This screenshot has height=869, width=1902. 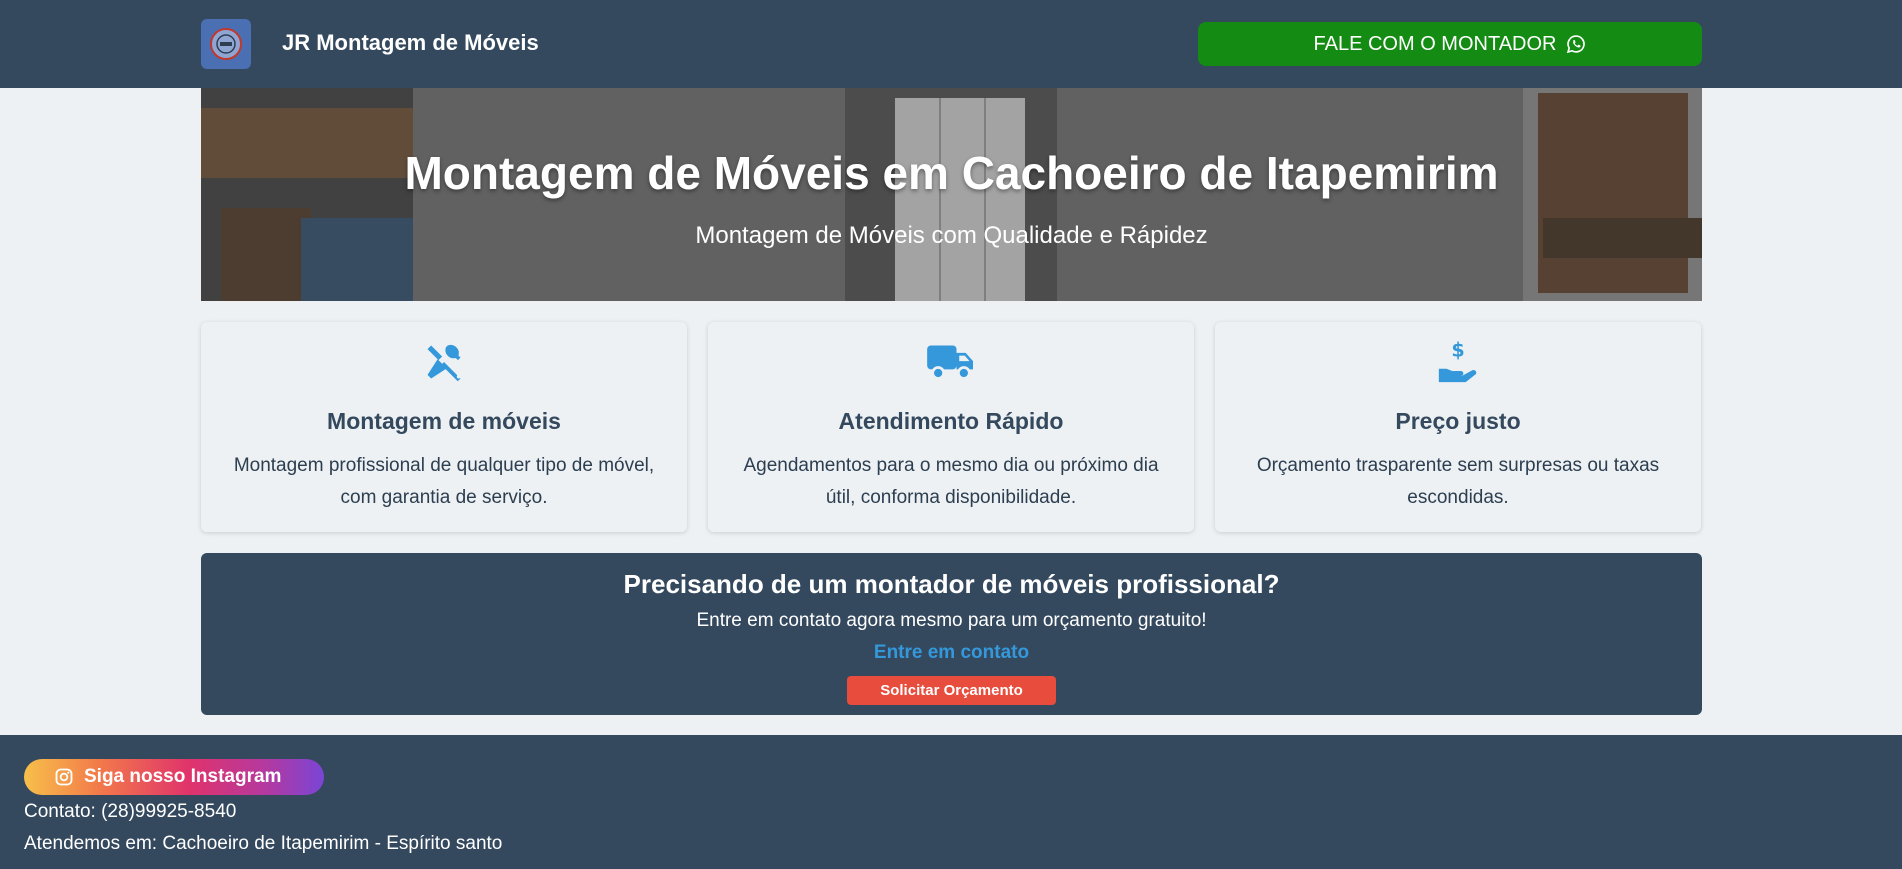 I want to click on instagram-button: Siga nosso Instagram, so click(x=174, y=777).